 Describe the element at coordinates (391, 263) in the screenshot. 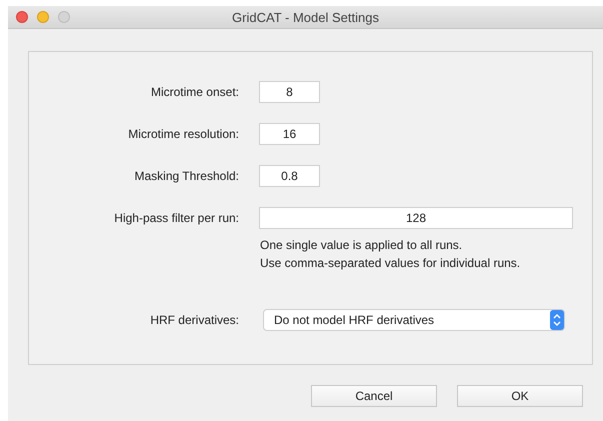

I see `help-text: Use comma-separated values for individual runs.` at that location.